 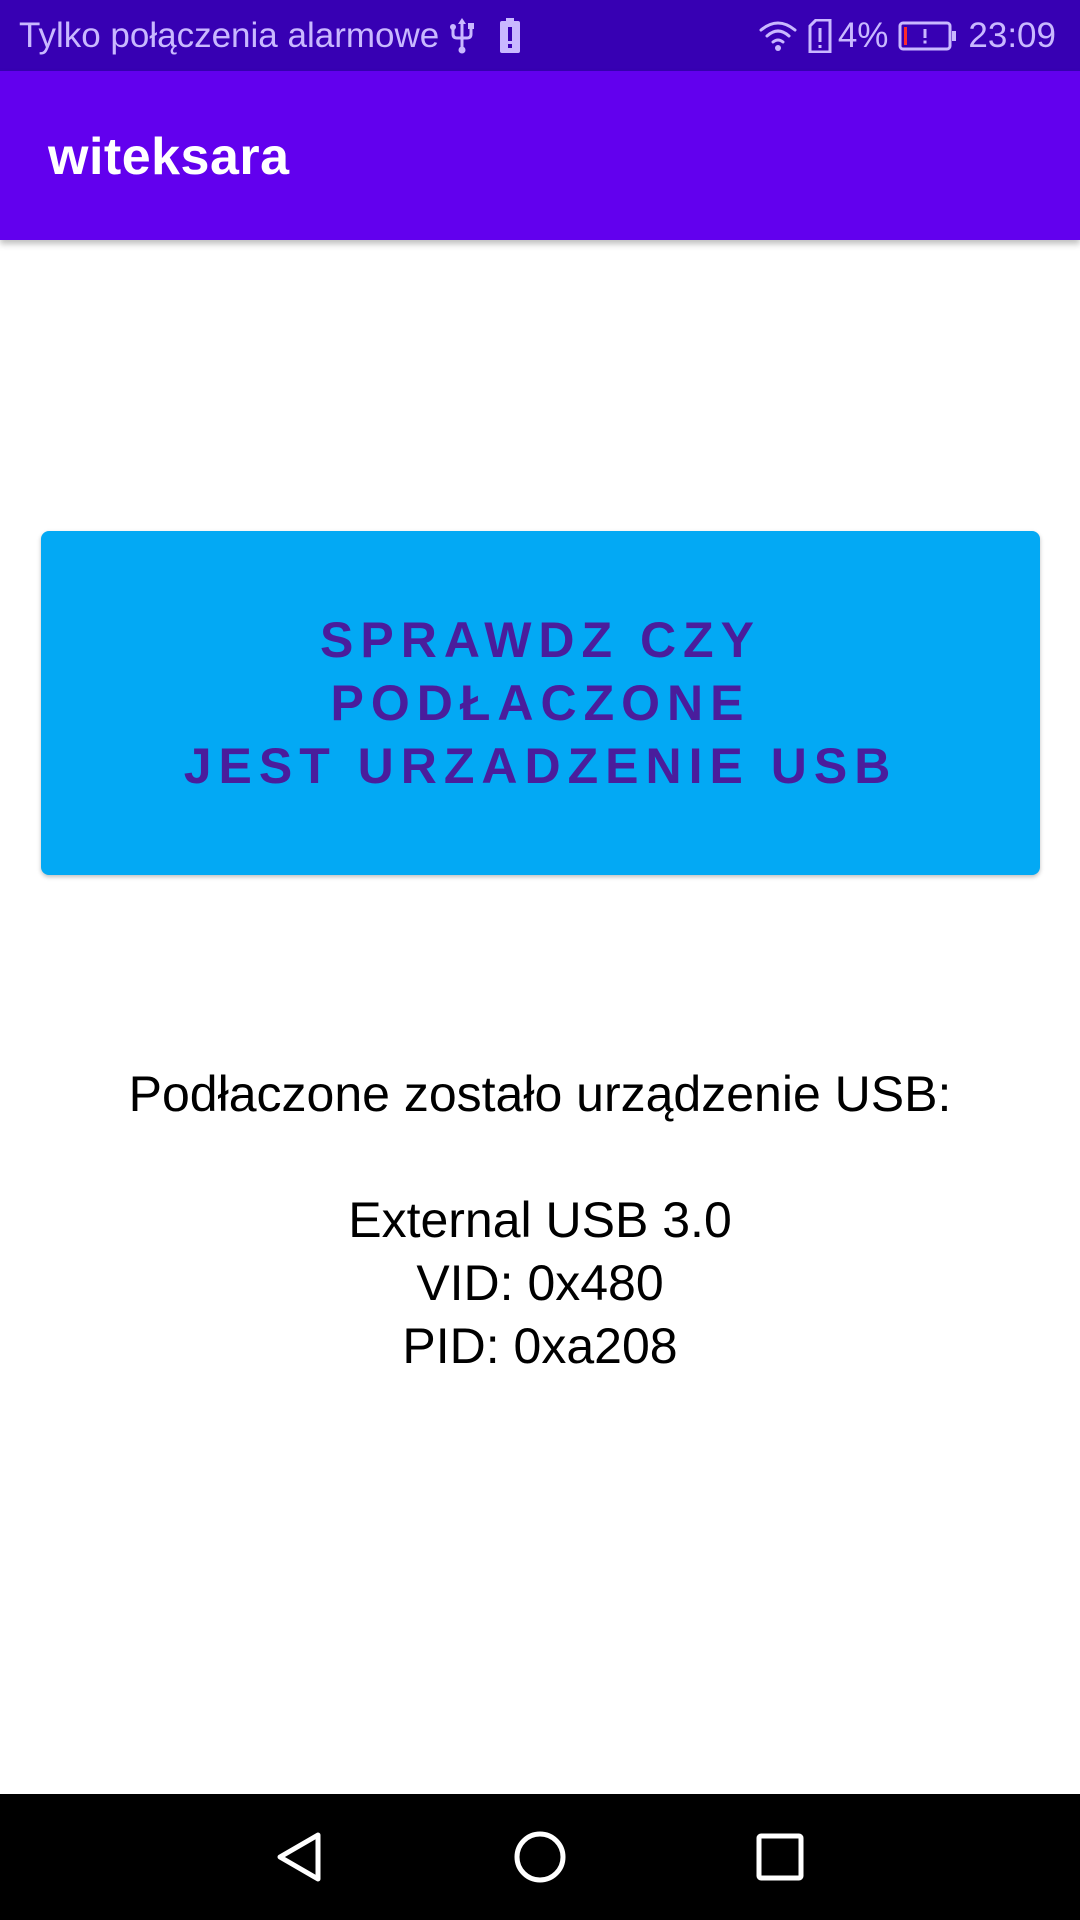 I want to click on device-name: External USB 3.0, so click(x=540, y=1220).